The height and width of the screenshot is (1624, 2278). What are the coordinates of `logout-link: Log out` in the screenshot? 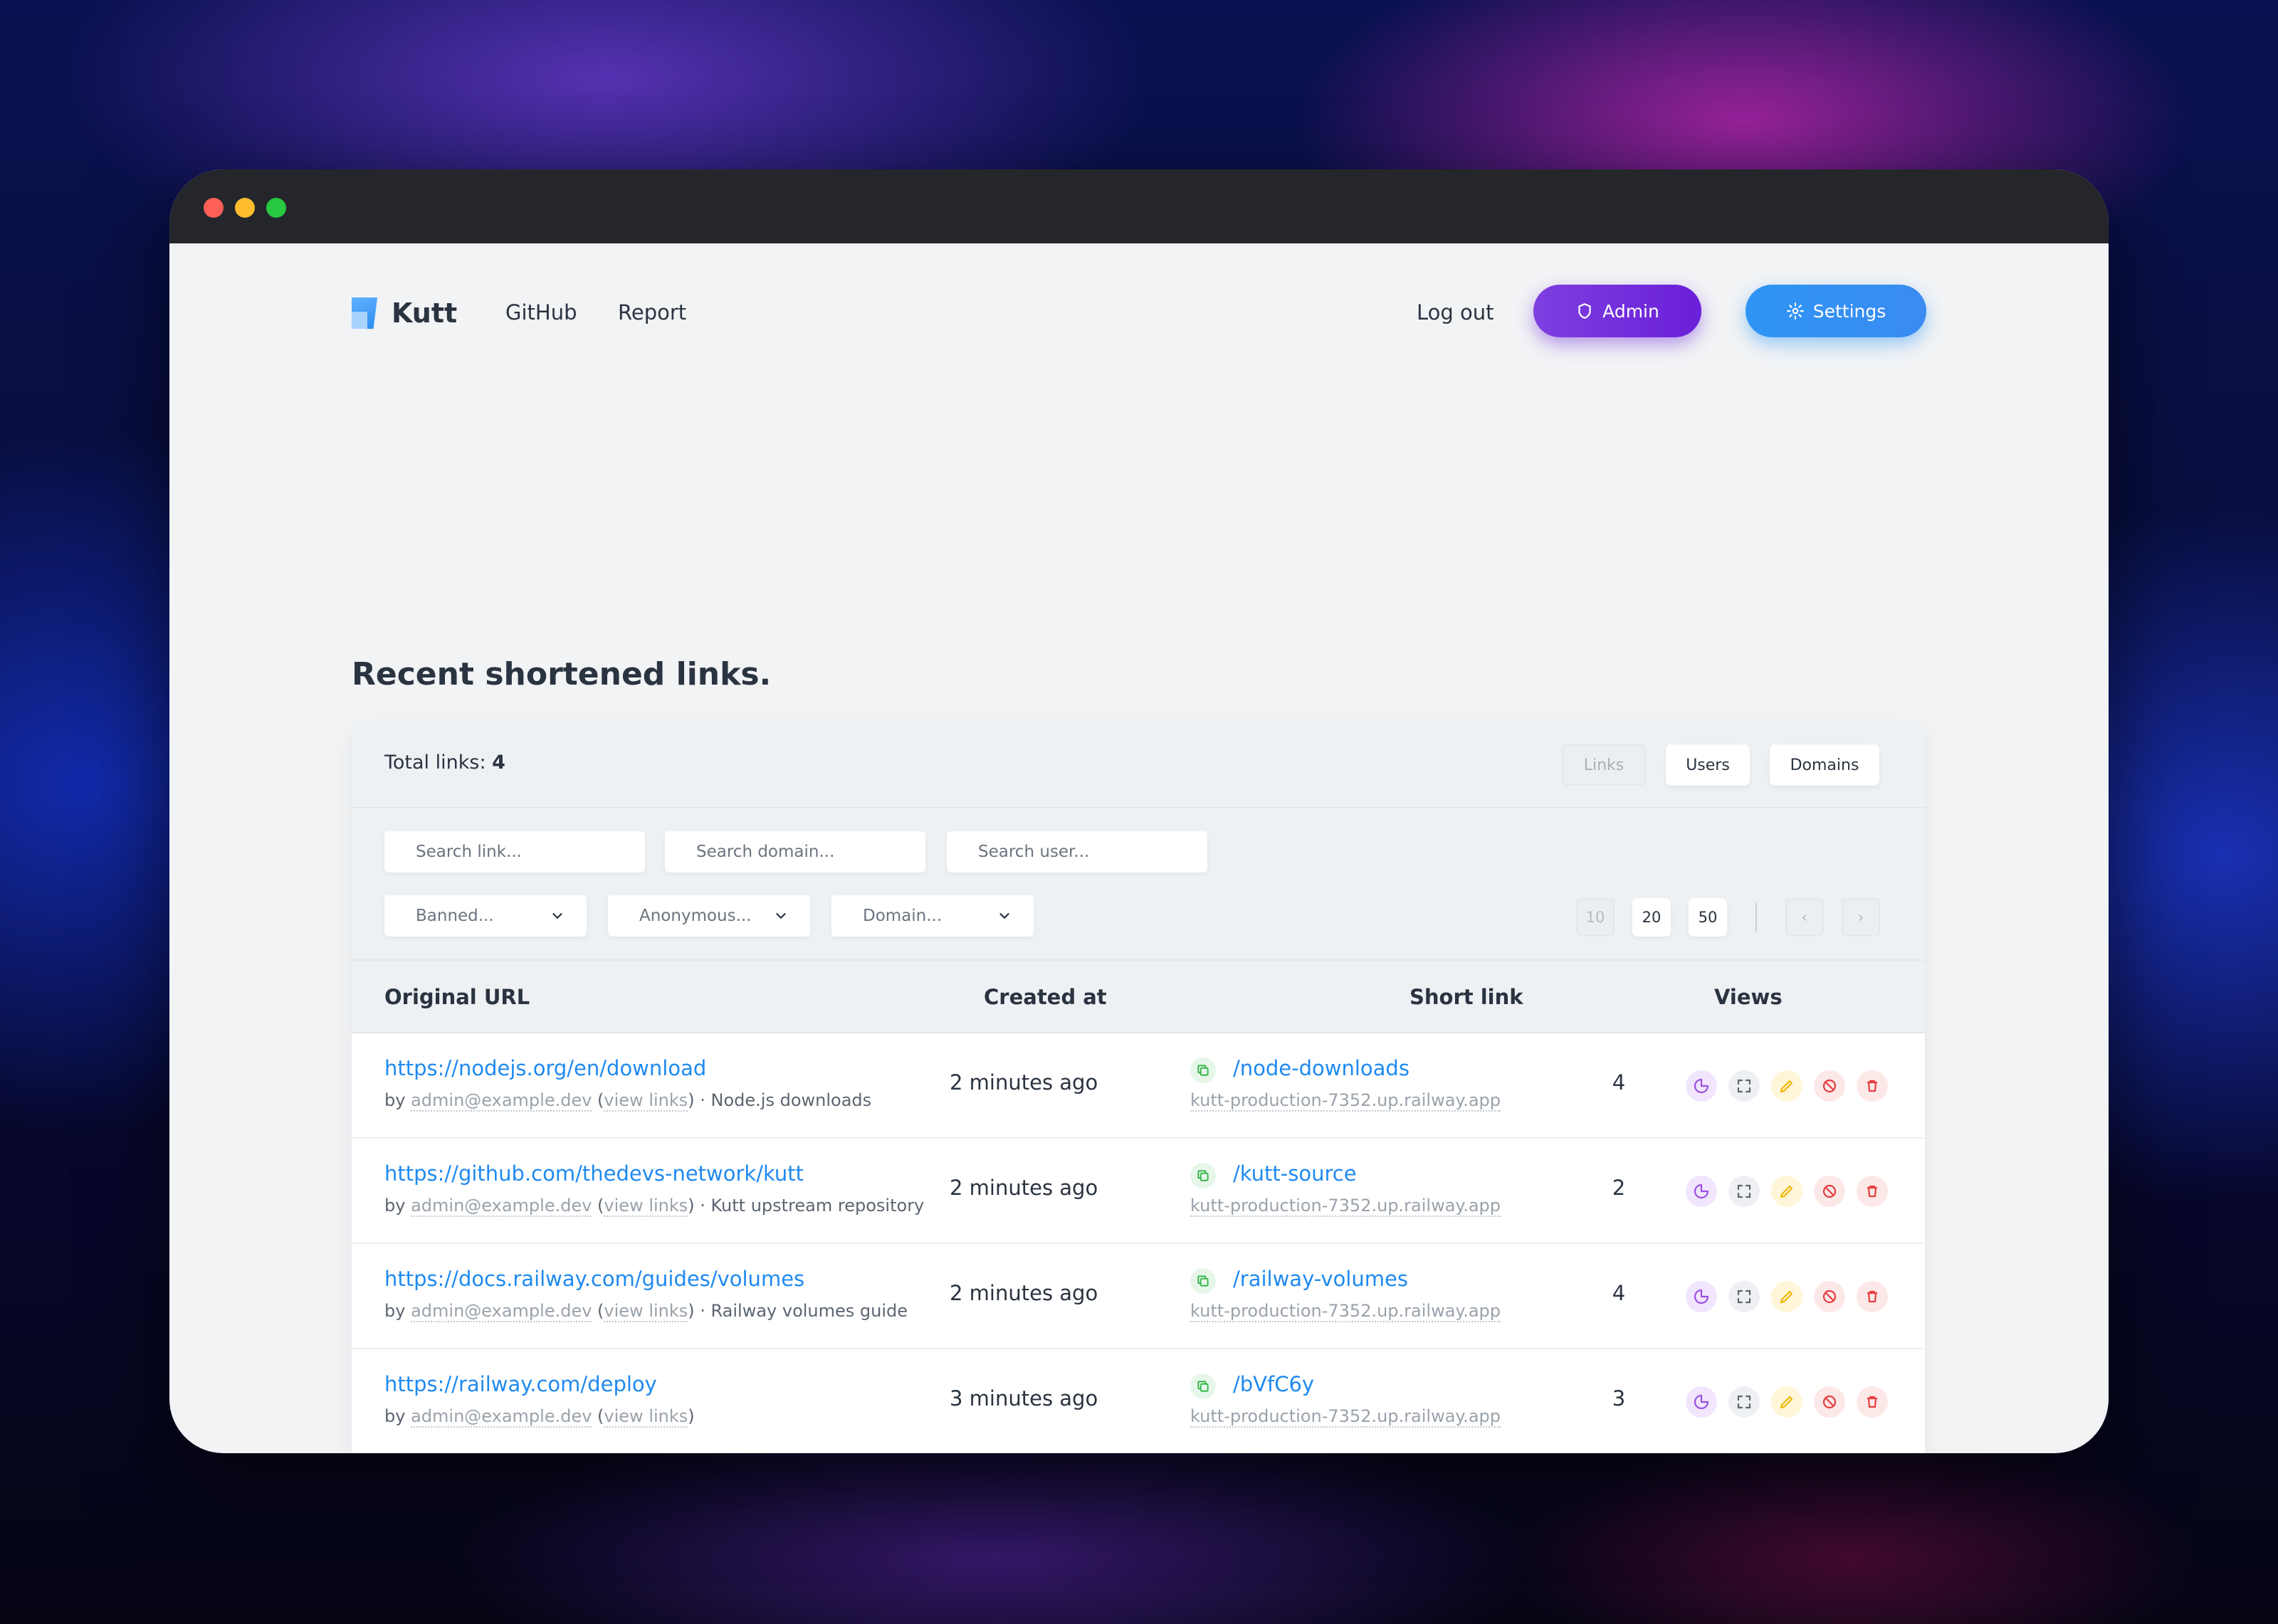 It's located at (1455, 312).